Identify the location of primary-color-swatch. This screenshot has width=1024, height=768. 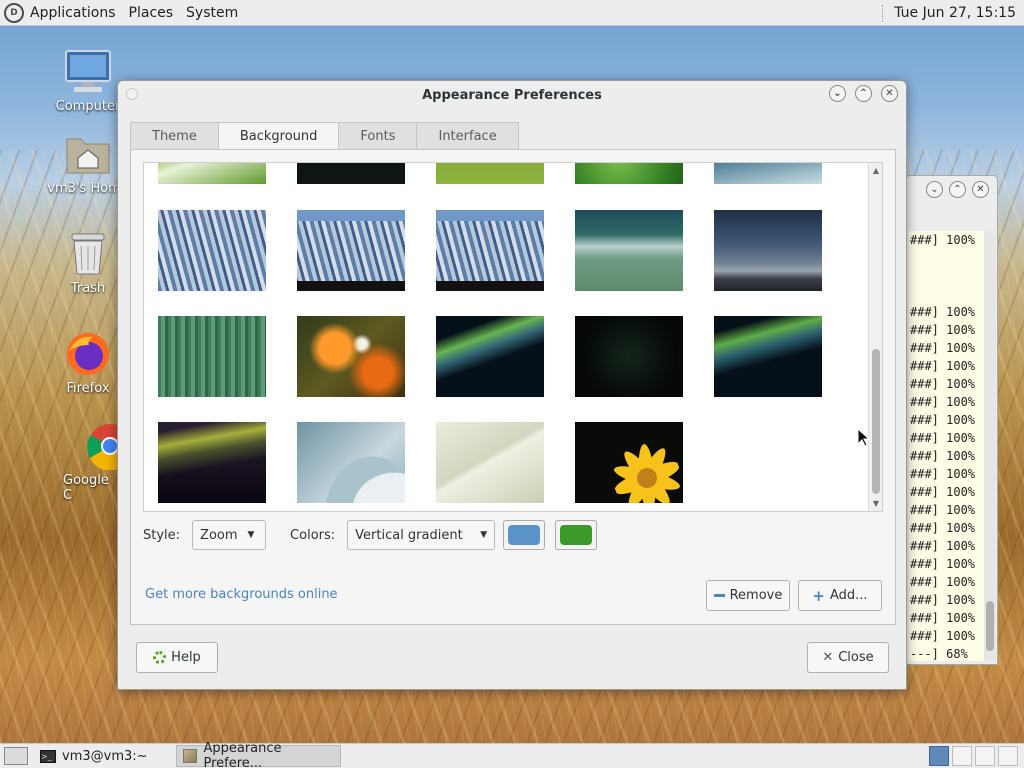
(524, 535).